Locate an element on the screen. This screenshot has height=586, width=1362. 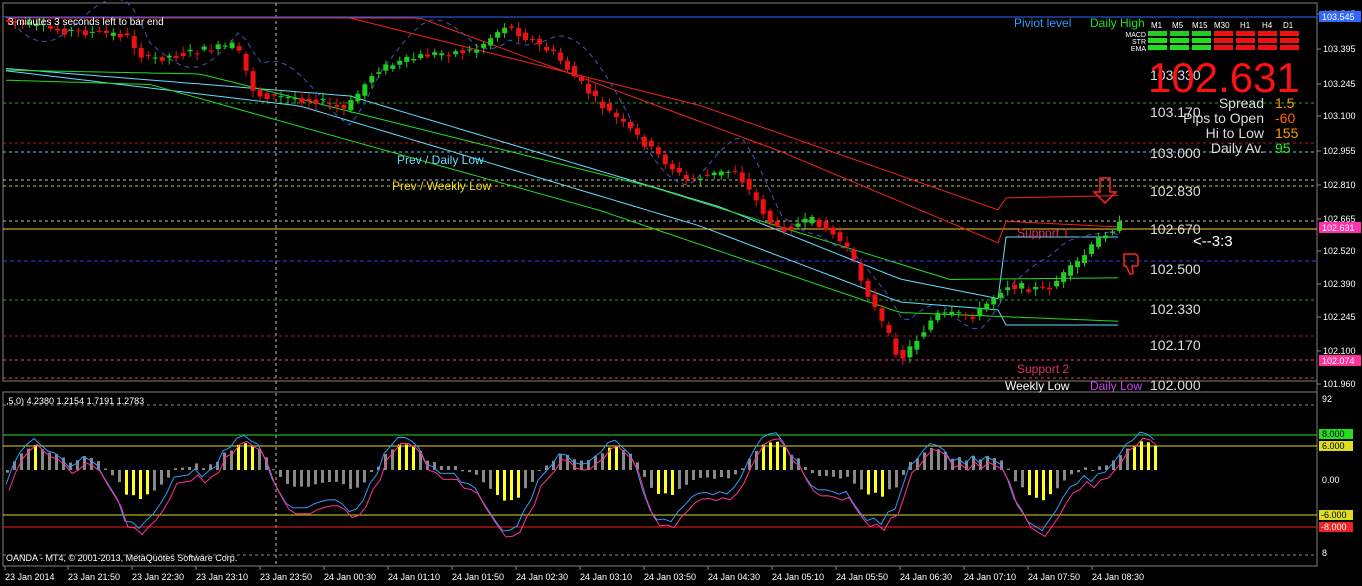
time-tick-label: 24 Jan 02:30 is located at coordinates (542, 577).